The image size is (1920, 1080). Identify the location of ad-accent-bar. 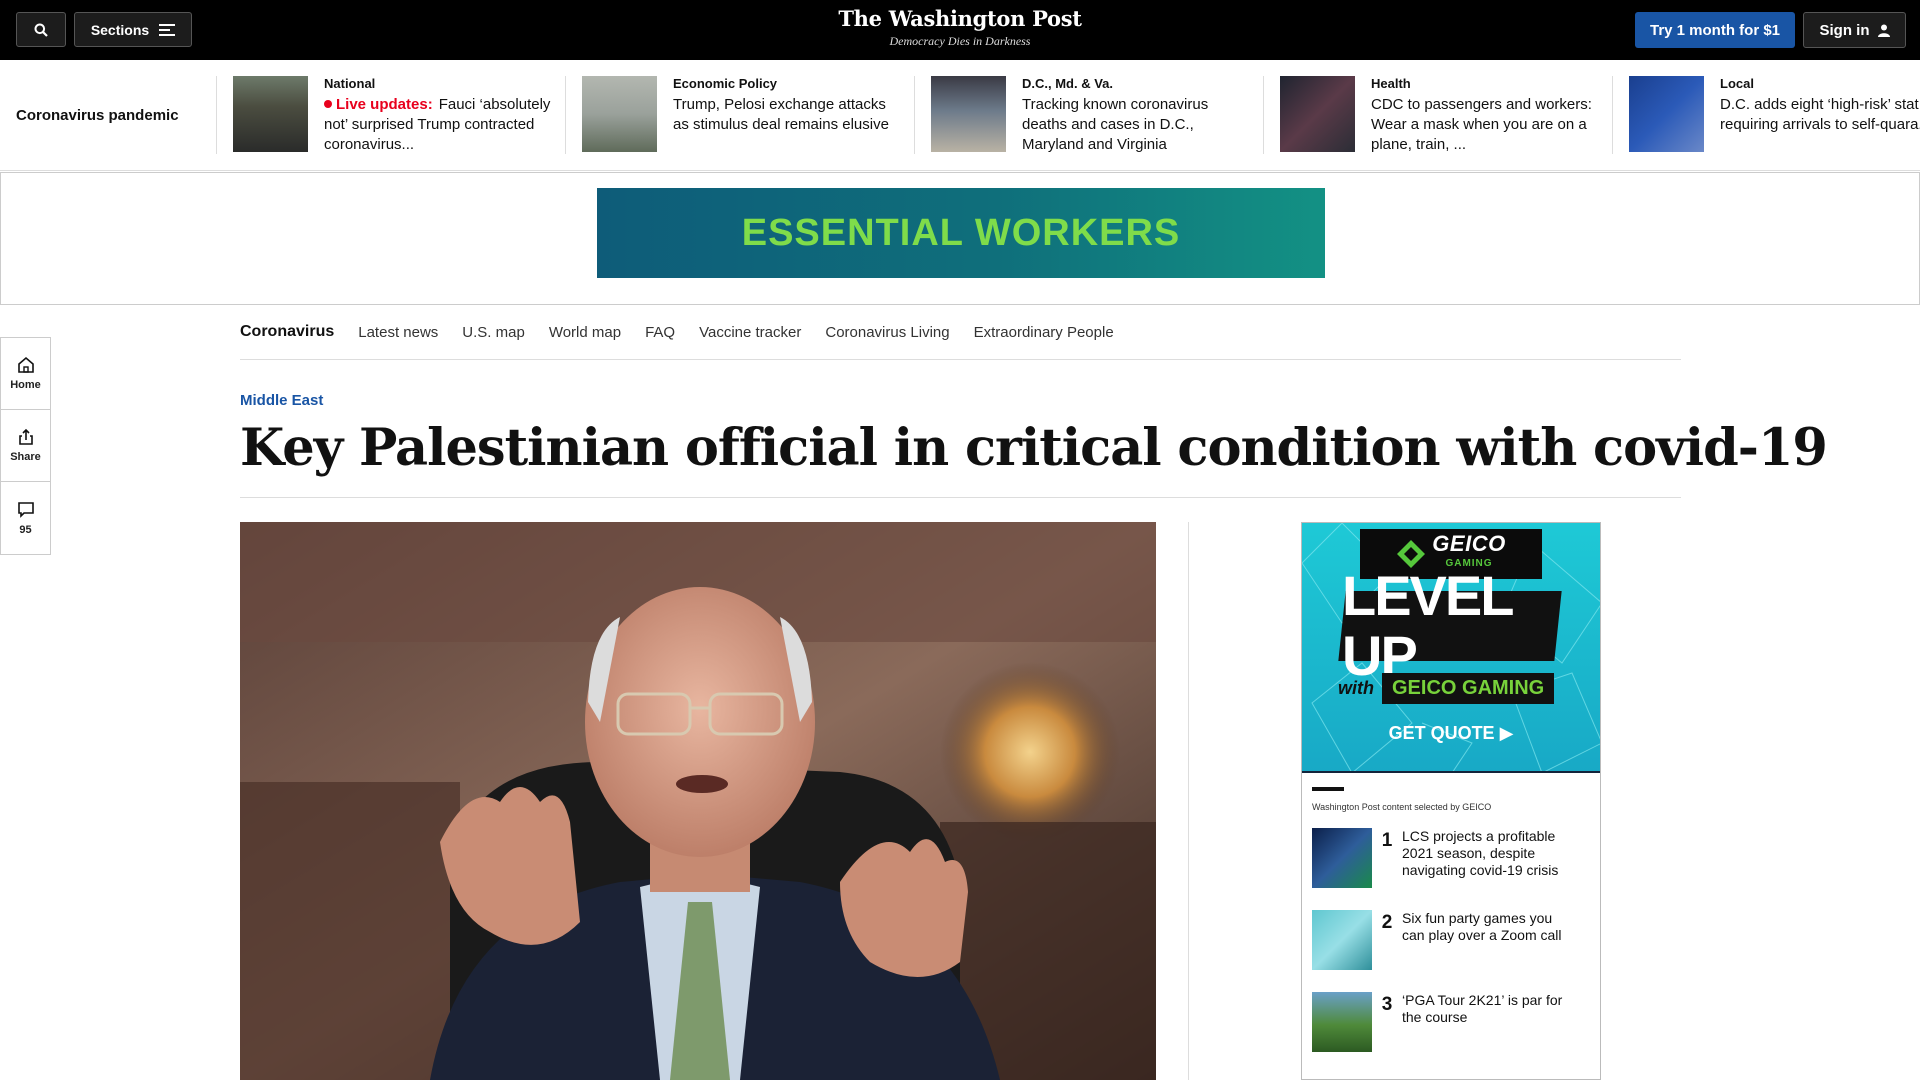
(1328, 789).